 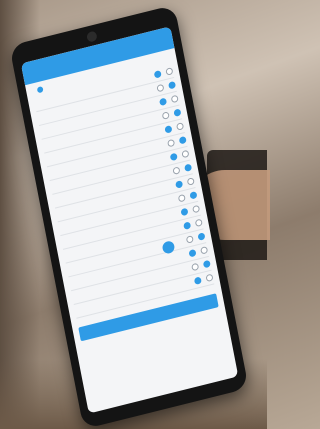 I want to click on info-icon, so click(x=40, y=90).